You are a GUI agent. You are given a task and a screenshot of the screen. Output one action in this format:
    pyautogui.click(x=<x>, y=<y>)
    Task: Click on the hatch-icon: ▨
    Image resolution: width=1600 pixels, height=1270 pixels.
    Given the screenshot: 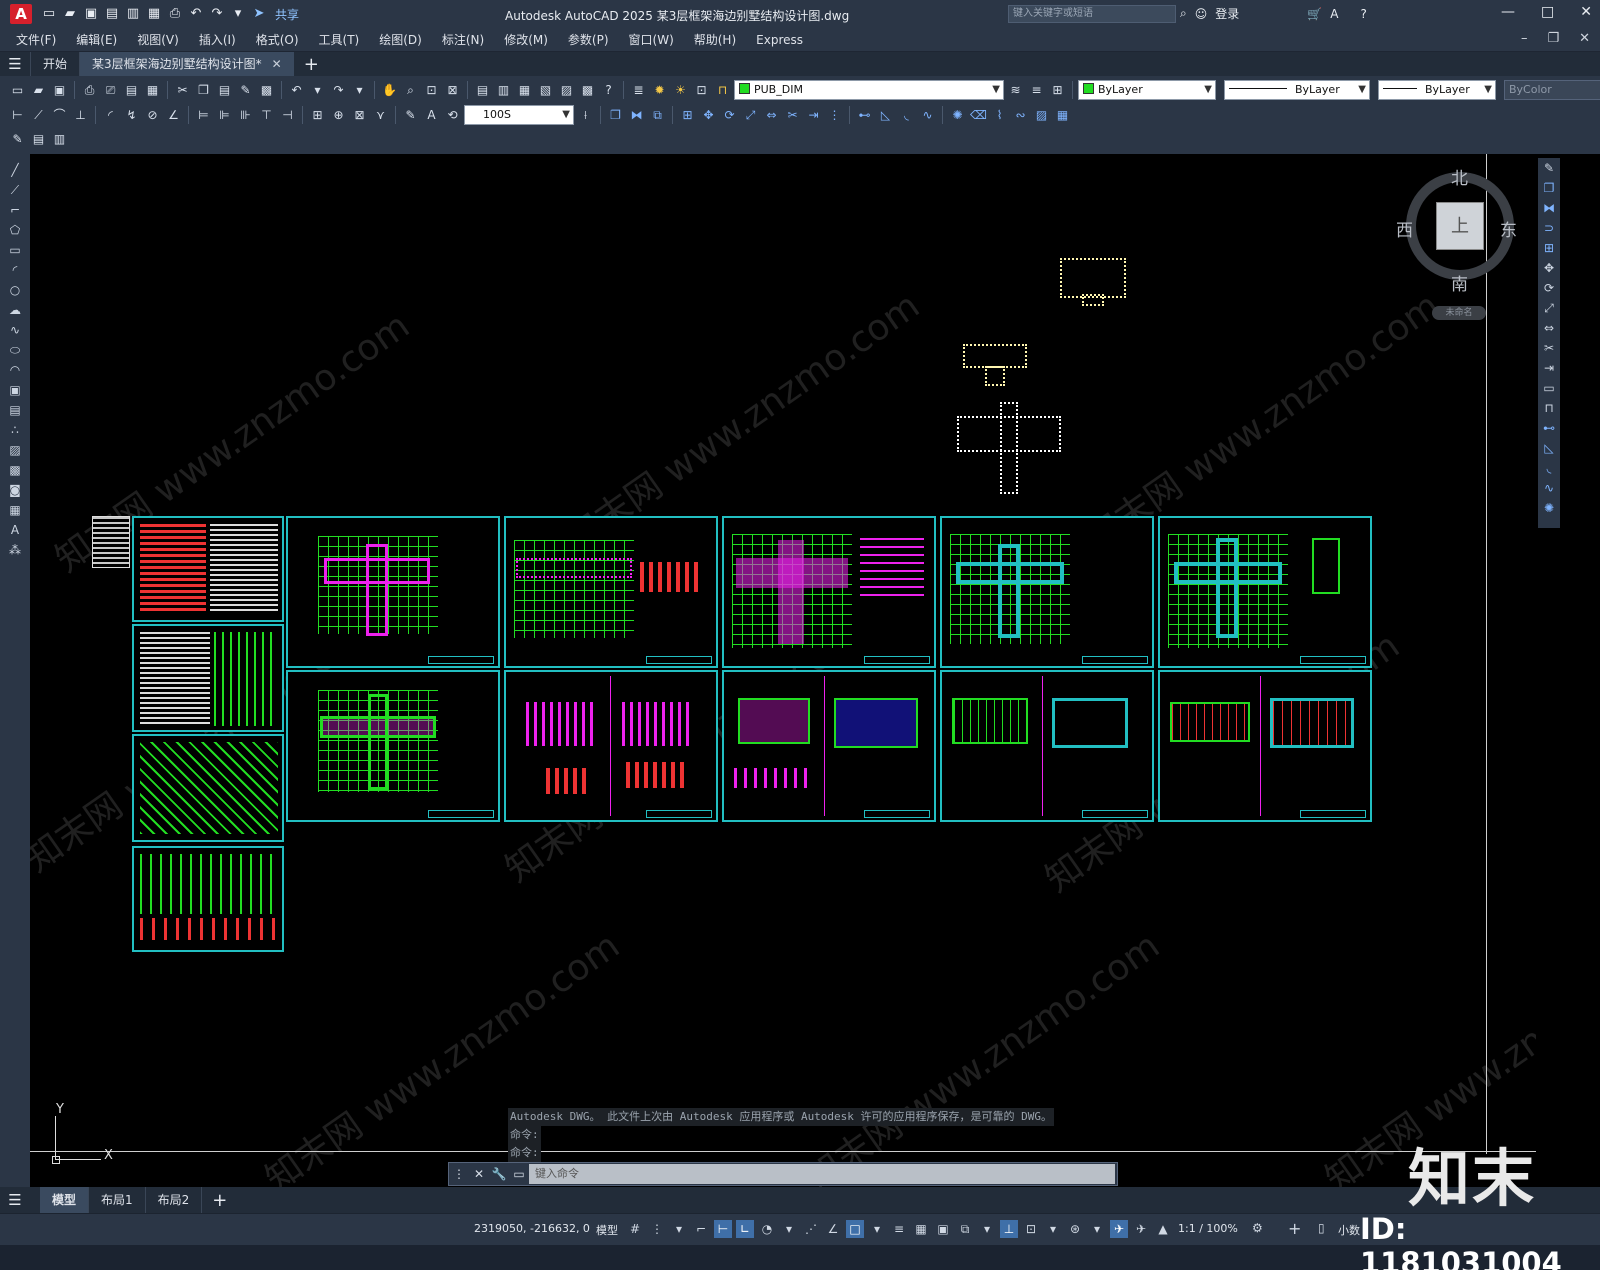 What is the action you would take?
    pyautogui.click(x=15, y=450)
    